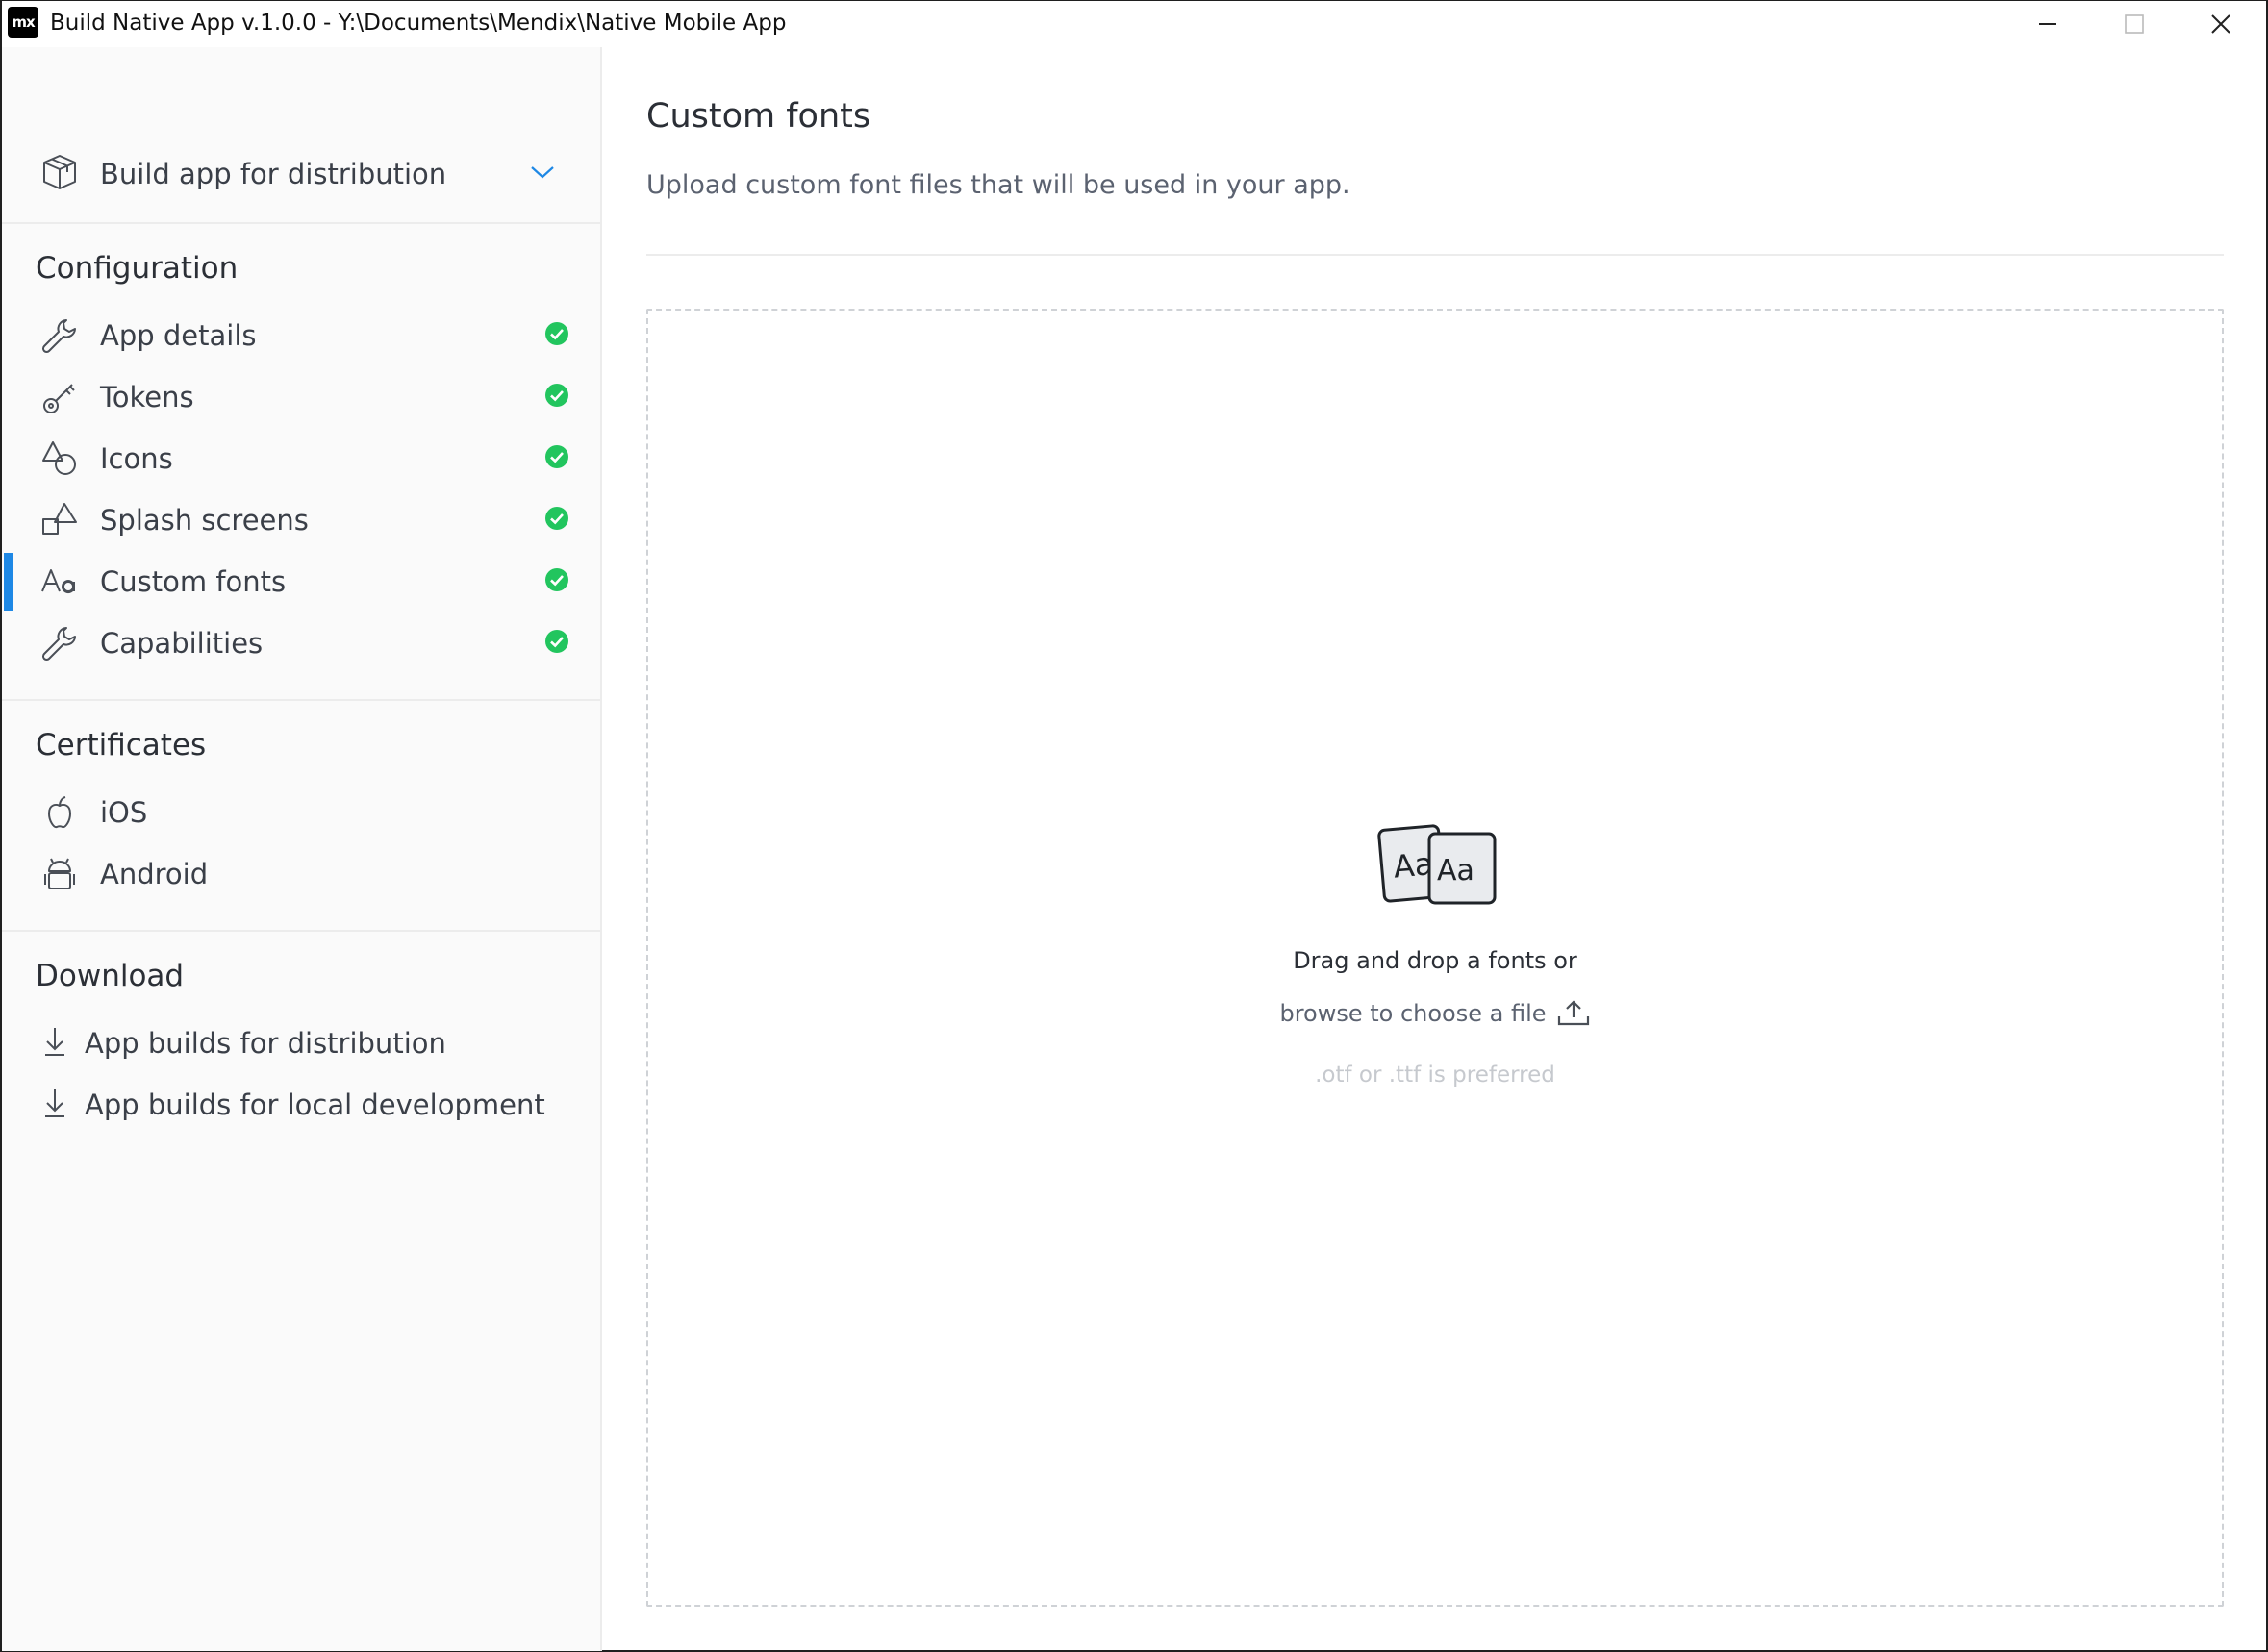 The image size is (2268, 1652). I want to click on font-files-illustration: Aa Aa, so click(1438, 866).